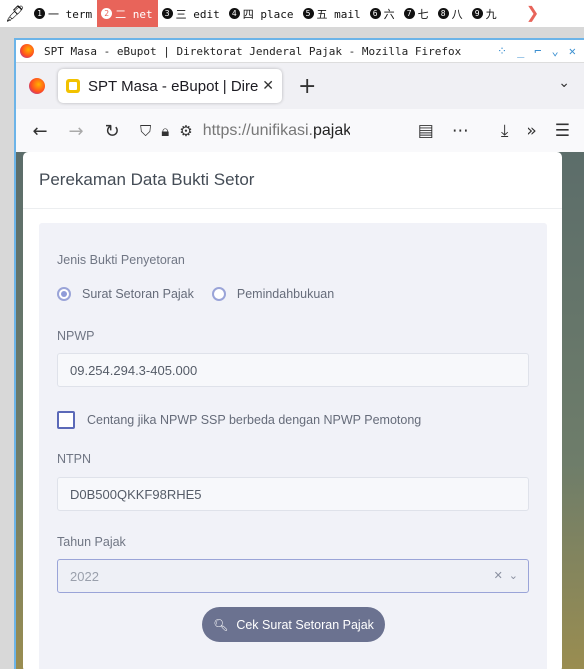  What do you see at coordinates (383, 13) in the screenshot?
I see `workspace-6: 6六` at bounding box center [383, 13].